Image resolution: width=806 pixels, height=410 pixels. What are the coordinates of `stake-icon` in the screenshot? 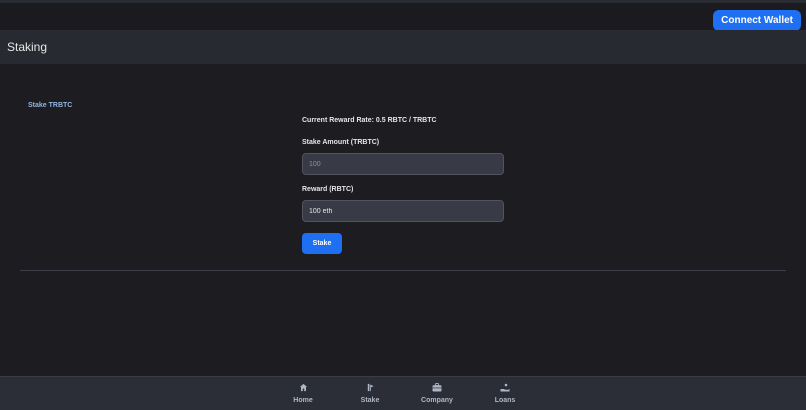 It's located at (370, 387).